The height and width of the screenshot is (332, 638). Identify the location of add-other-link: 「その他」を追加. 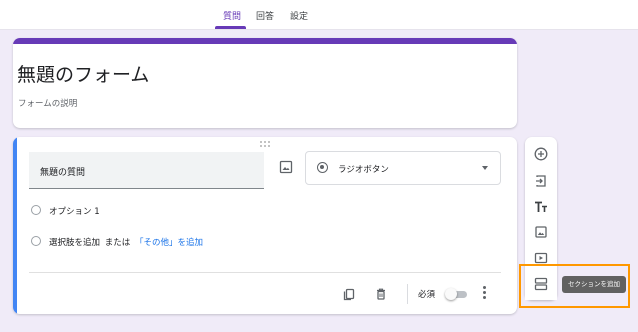
(169, 243).